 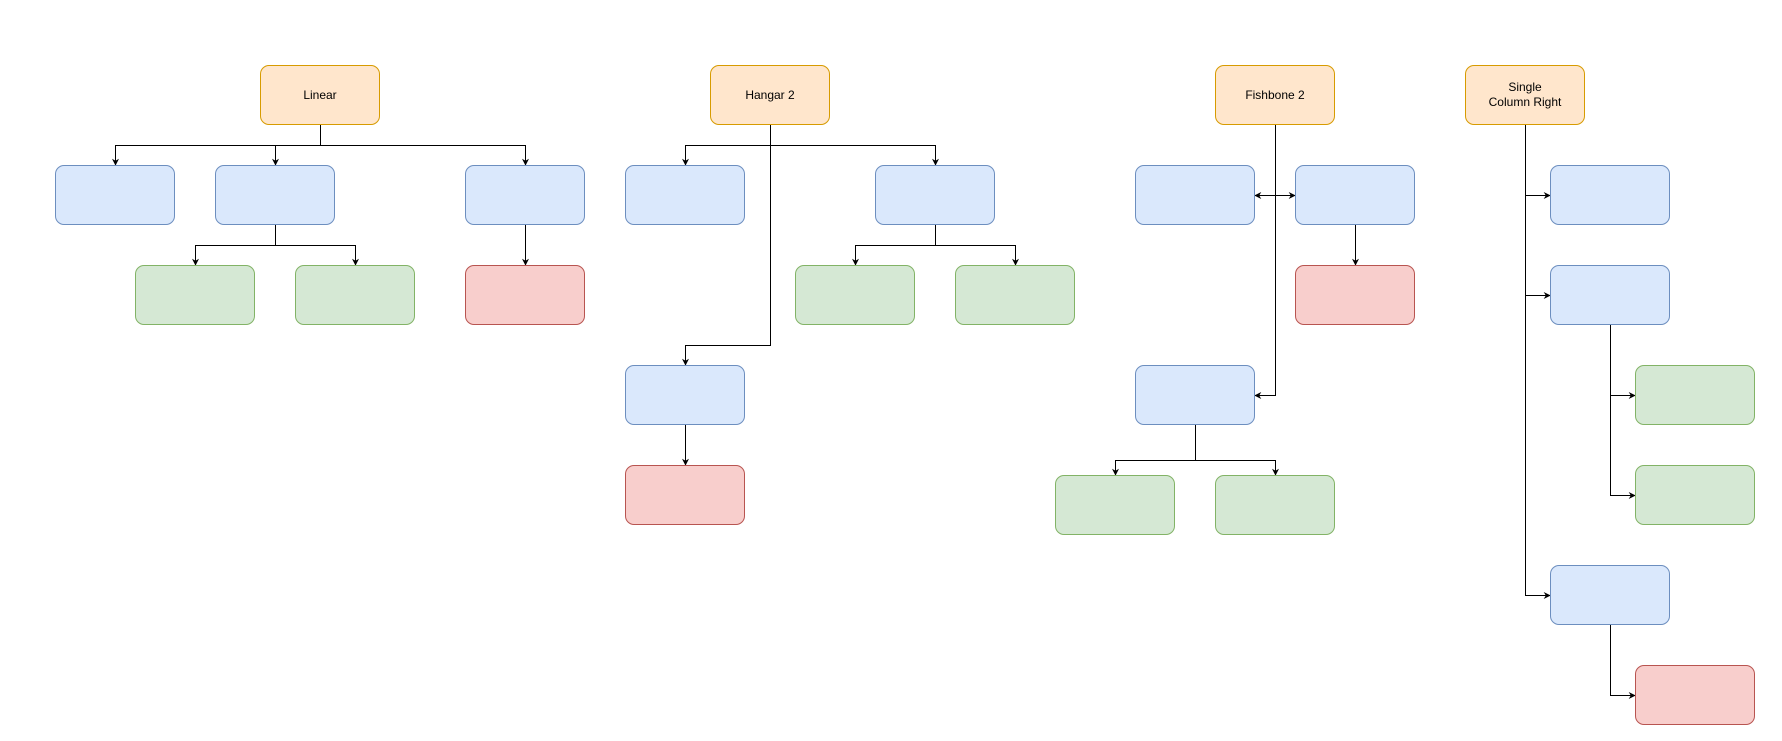 I want to click on edge-fishbone-spine, so click(x=1265, y=262).